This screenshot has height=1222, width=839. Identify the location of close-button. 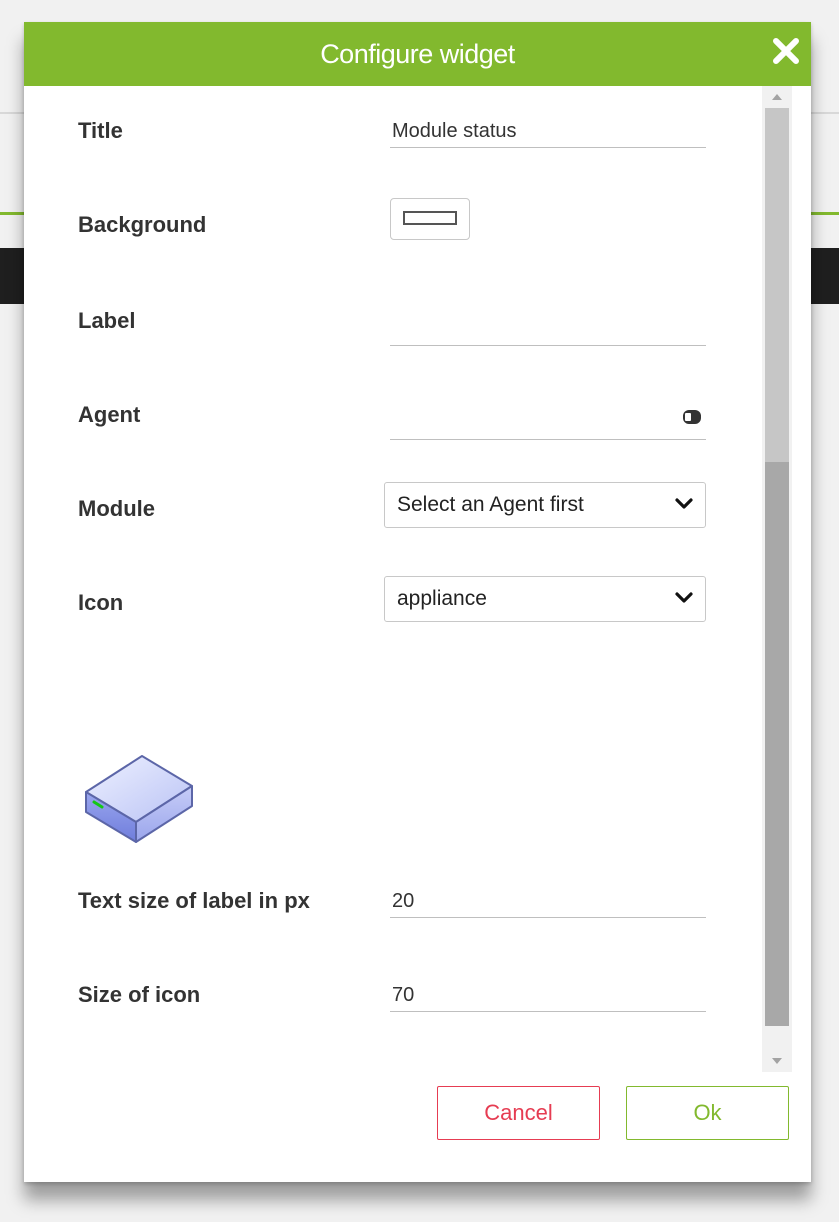
(786, 51).